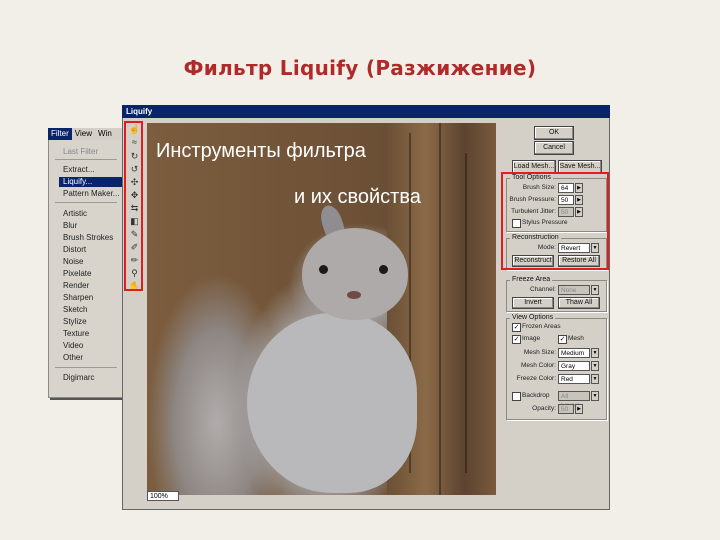 This screenshot has height=540, width=720. I want to click on freeze-color-label: Freeze Color:, so click(536, 378).